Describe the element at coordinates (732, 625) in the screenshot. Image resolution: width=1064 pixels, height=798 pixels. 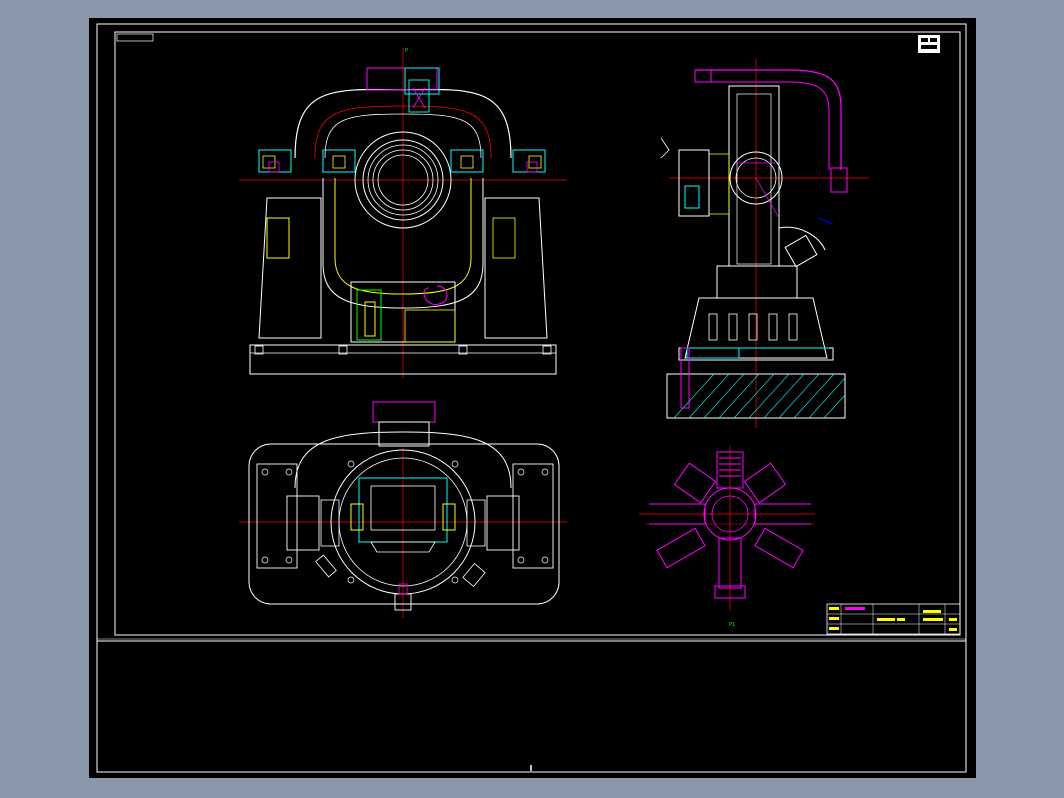
I see `view-label-p1: P1` at that location.